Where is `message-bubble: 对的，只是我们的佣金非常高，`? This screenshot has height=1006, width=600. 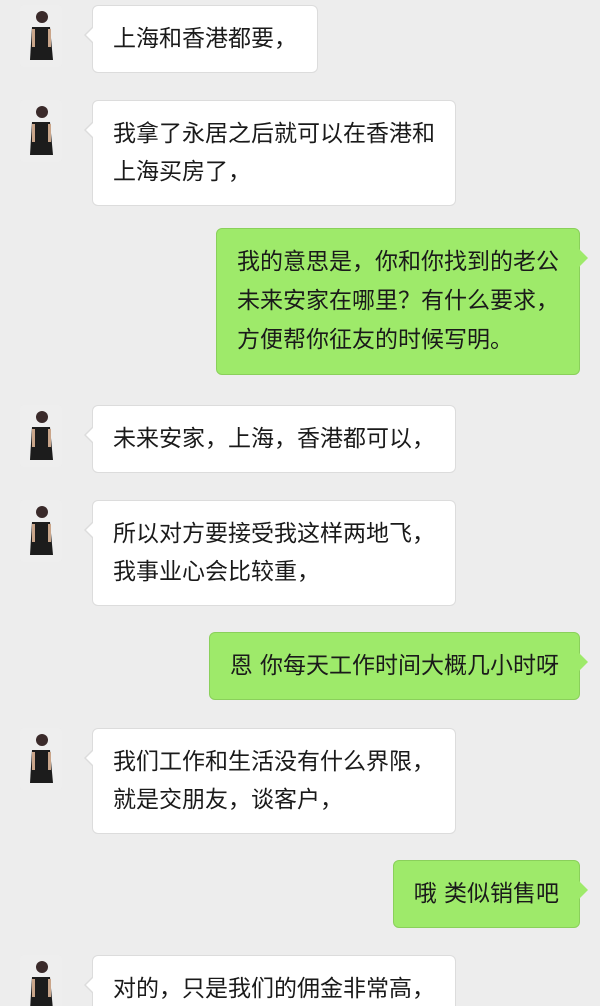 message-bubble: 对的，只是我们的佣金非常高， is located at coordinates (270, 980).